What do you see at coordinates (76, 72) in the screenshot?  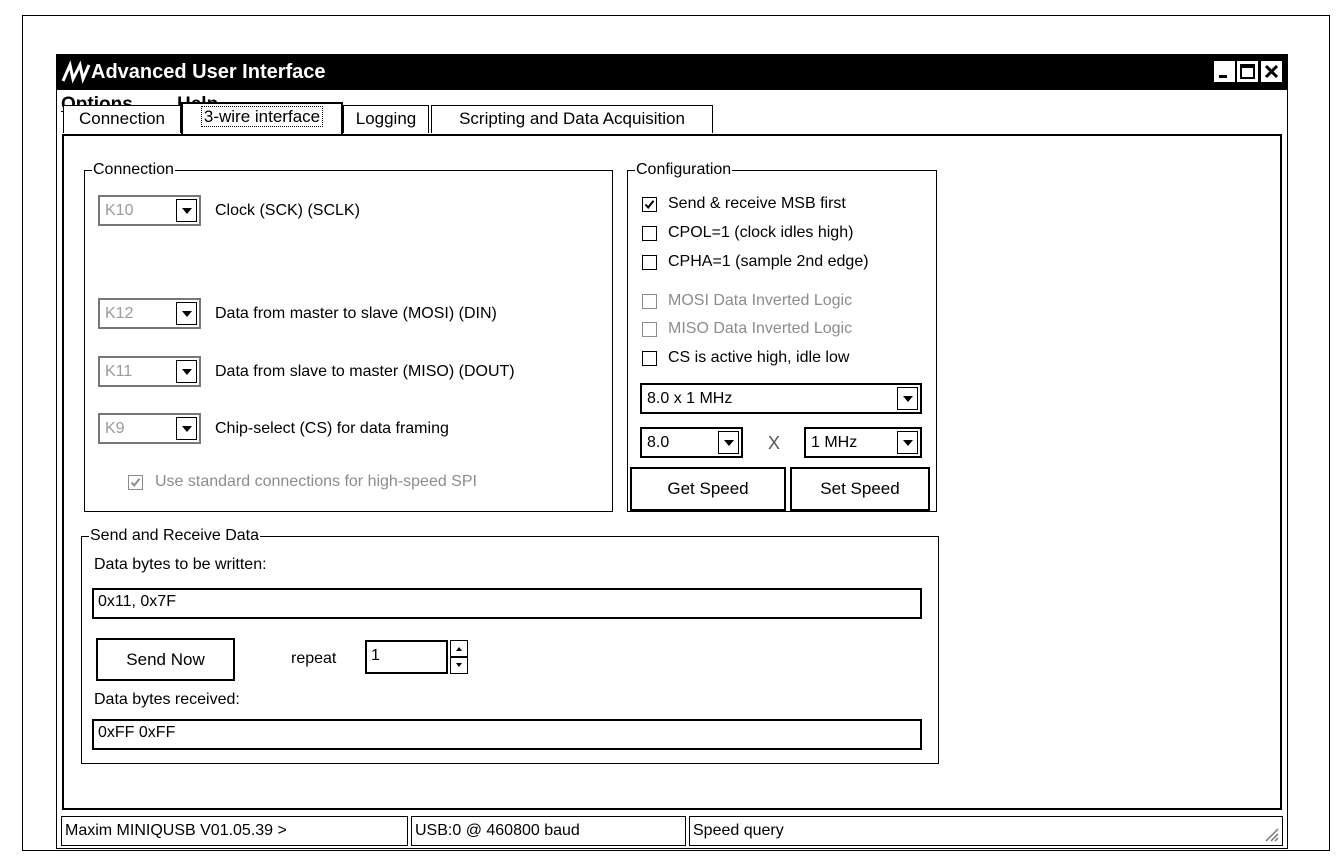 I see `maxim-logo-icon` at bounding box center [76, 72].